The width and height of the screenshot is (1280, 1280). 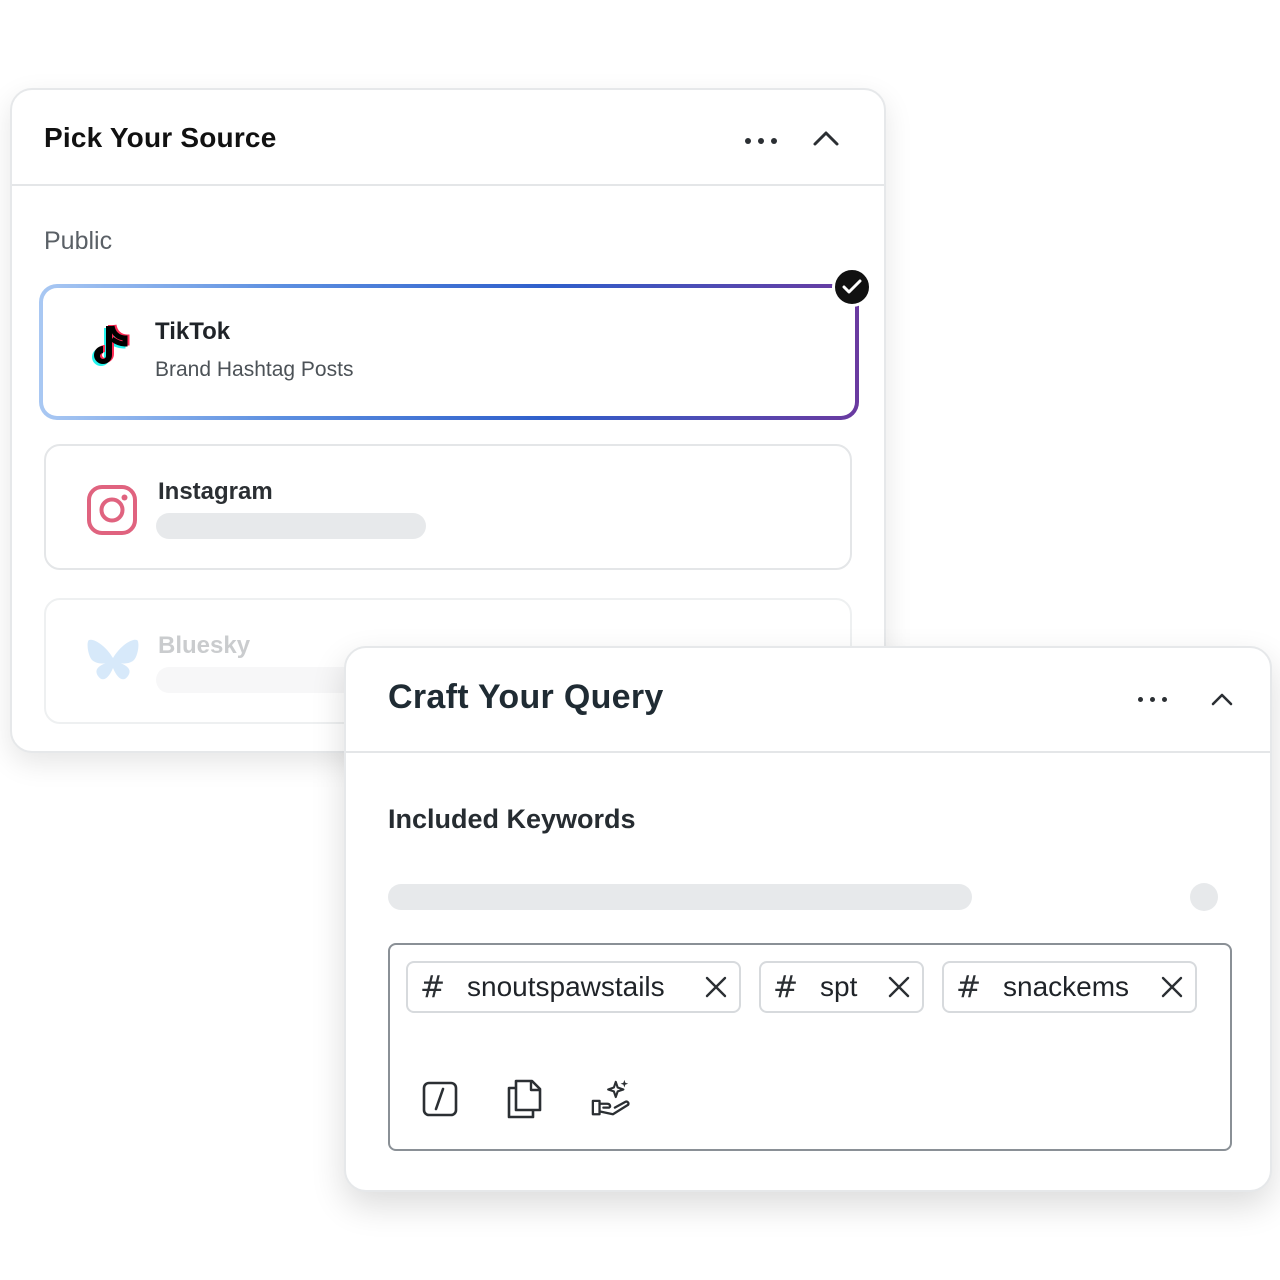 What do you see at coordinates (440, 1099) in the screenshot?
I see `slash-command-icon` at bounding box center [440, 1099].